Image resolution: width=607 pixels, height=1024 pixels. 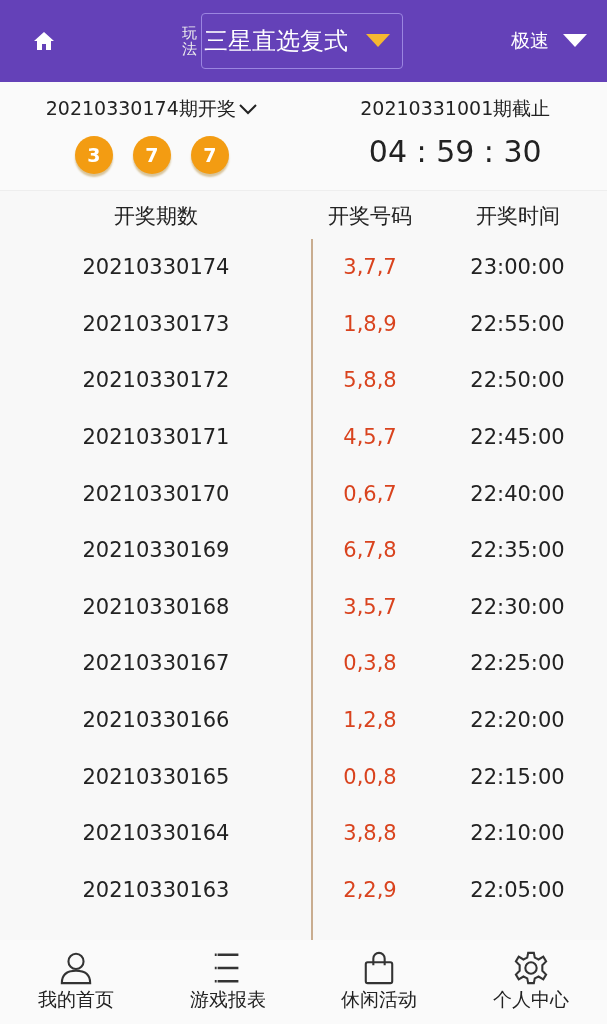 I want to click on table-cell-text: 22:40:00, so click(x=517, y=493).